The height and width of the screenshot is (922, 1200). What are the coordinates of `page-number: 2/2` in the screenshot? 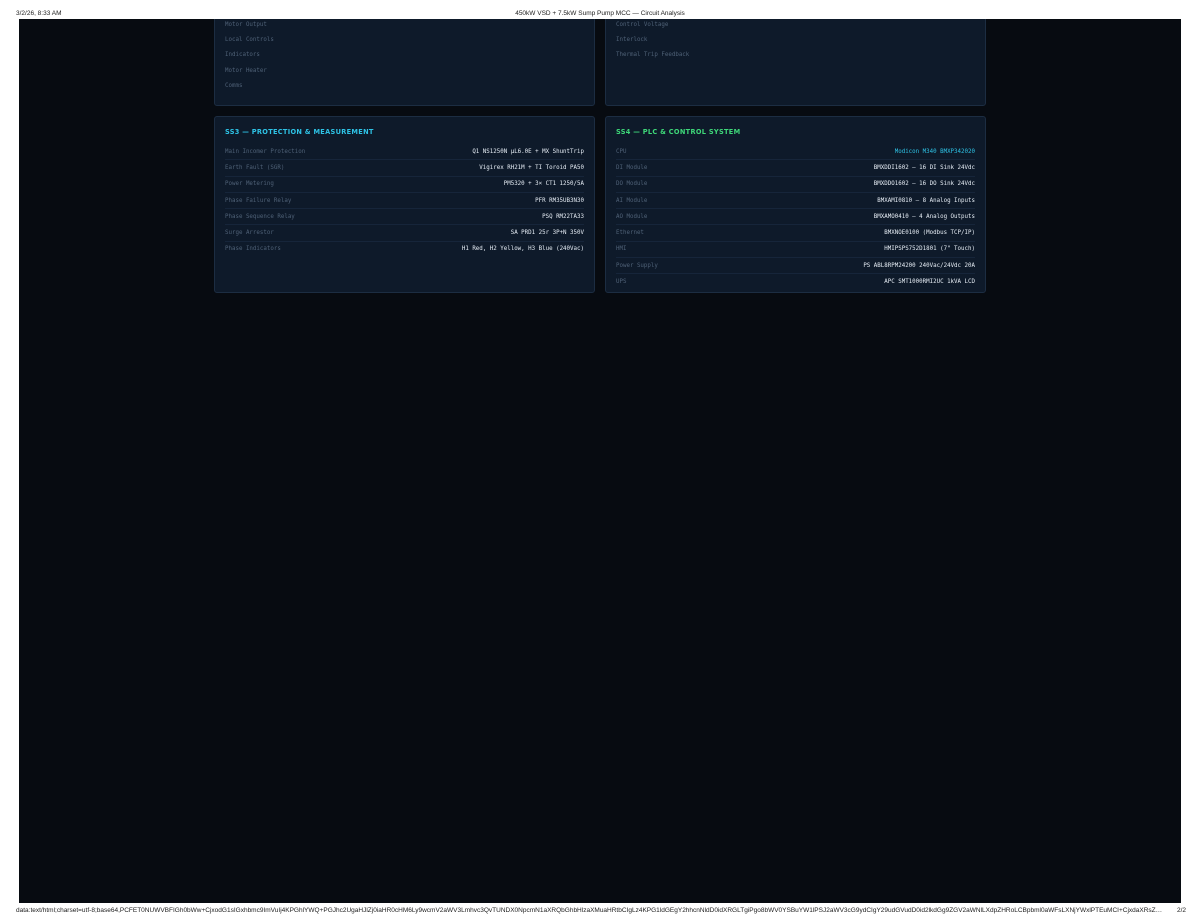 It's located at (1181, 910).